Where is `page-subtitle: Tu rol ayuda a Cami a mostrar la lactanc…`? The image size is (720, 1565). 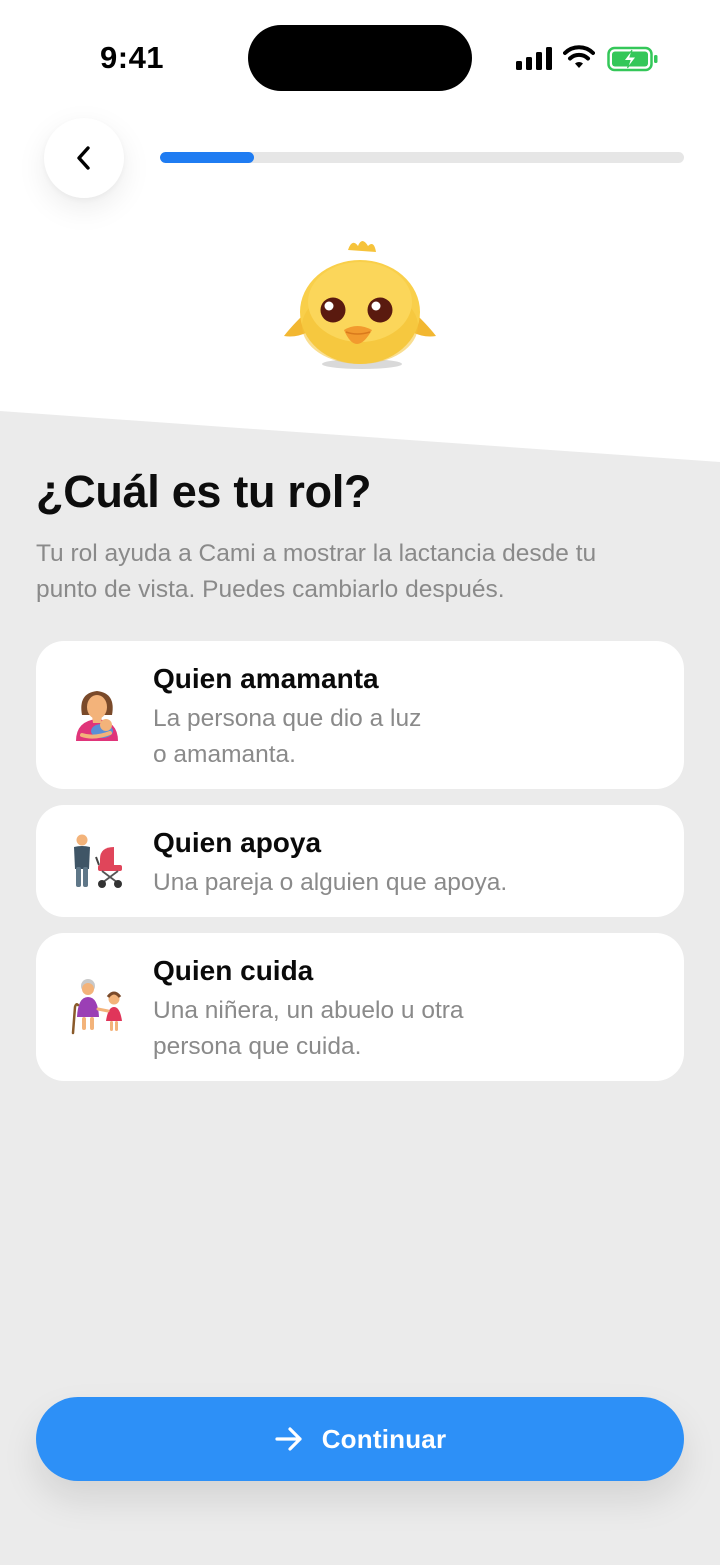
page-subtitle: Tu rol ayuda a Cami a mostrar la lactanc… is located at coordinates (361, 572).